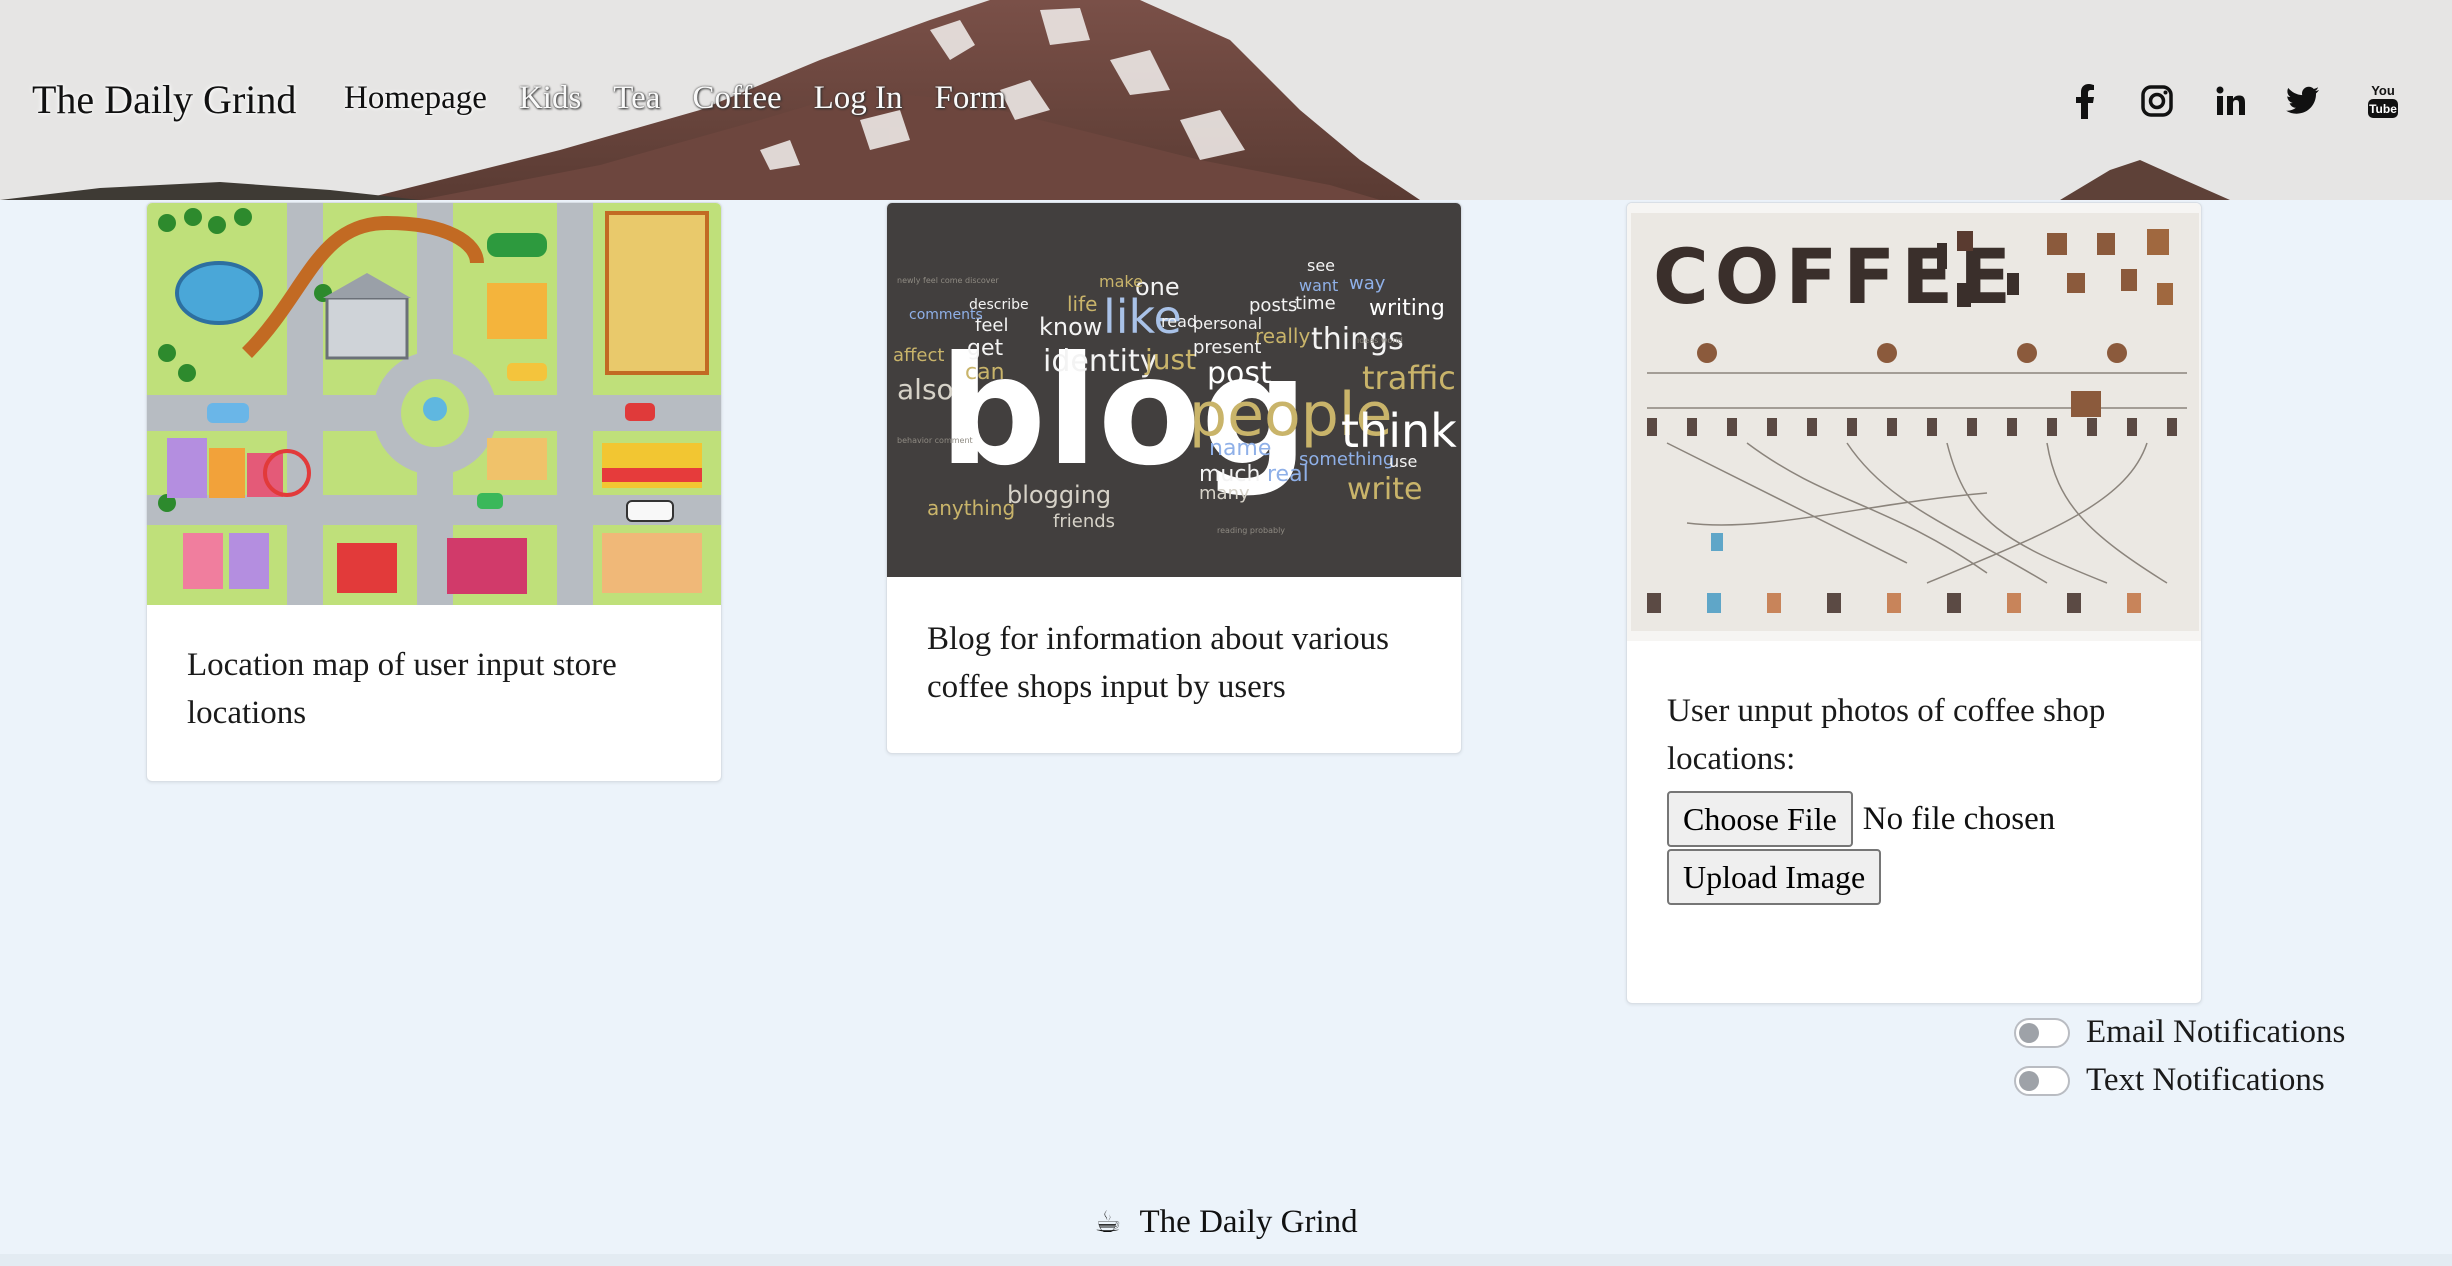 This screenshot has width=2452, height=1266. Describe the element at coordinates (1100, 361) in the screenshot. I see `cloud-word-identity: identity` at that location.